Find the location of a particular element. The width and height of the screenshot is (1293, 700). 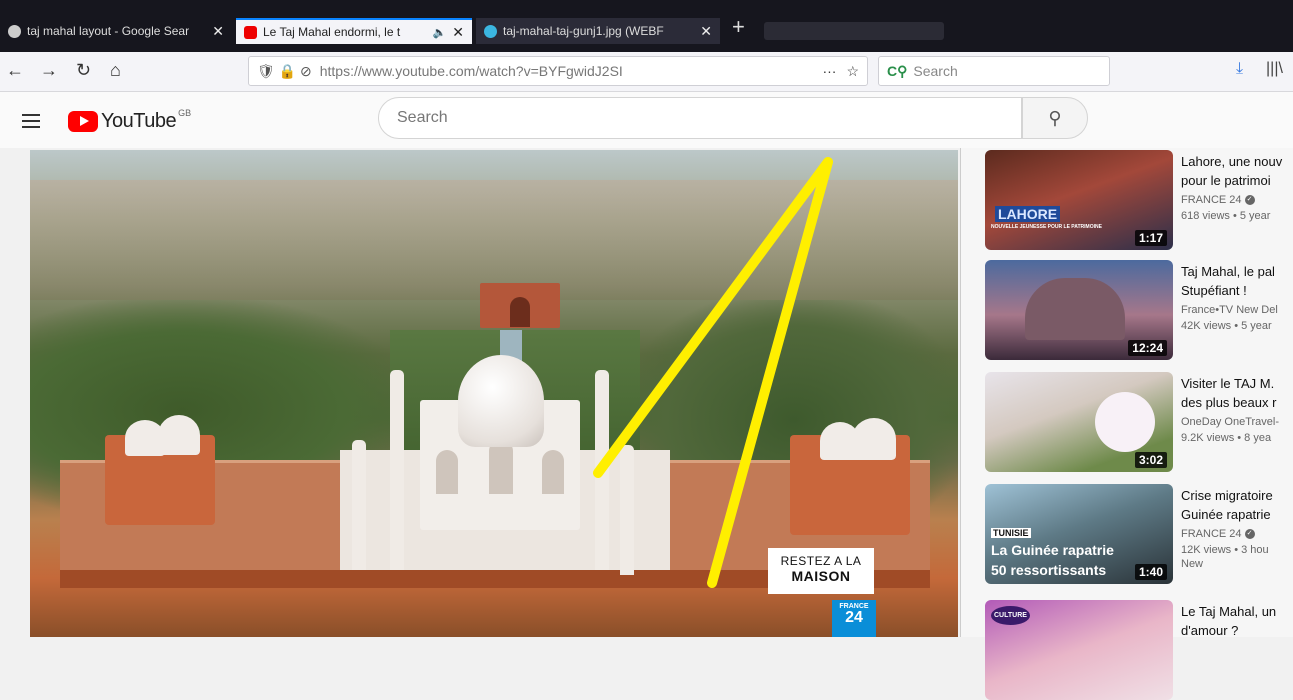

thumbnail-title: La Guinée rapatrie is located at coordinates (1052, 550).